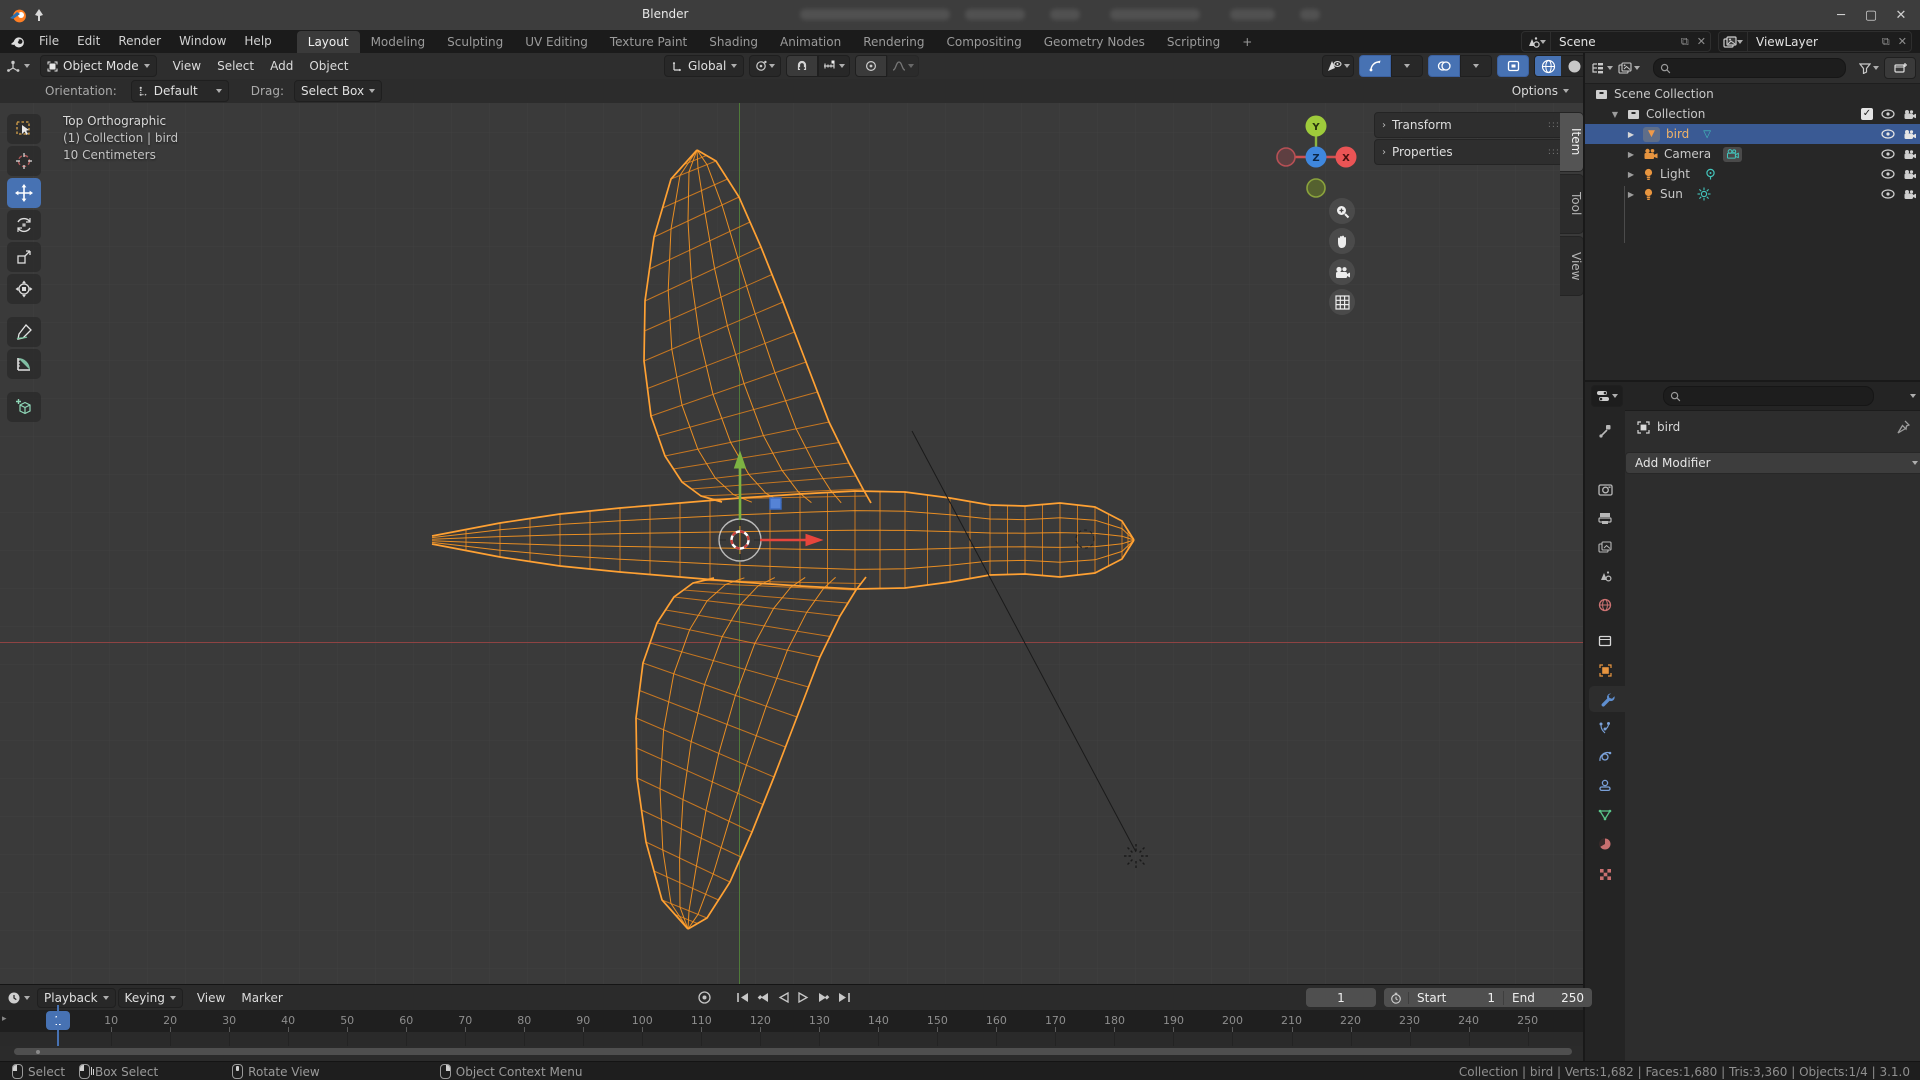 The height and width of the screenshot is (1080, 1920). What do you see at coordinates (1316, 158) in the screenshot?
I see `navigation-gizmo: Y X Z` at bounding box center [1316, 158].